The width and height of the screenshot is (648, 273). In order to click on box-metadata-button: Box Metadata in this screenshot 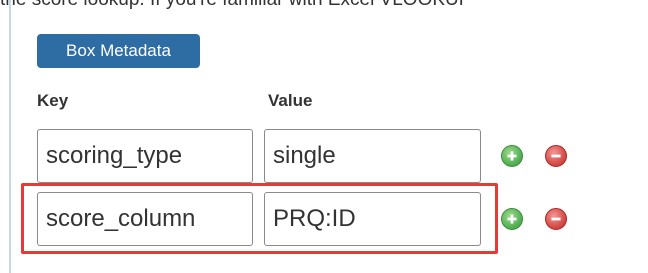, I will do `click(118, 51)`.